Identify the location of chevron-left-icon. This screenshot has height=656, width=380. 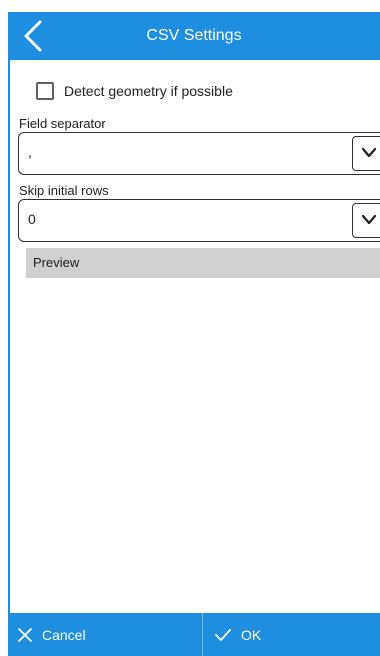
(33, 36).